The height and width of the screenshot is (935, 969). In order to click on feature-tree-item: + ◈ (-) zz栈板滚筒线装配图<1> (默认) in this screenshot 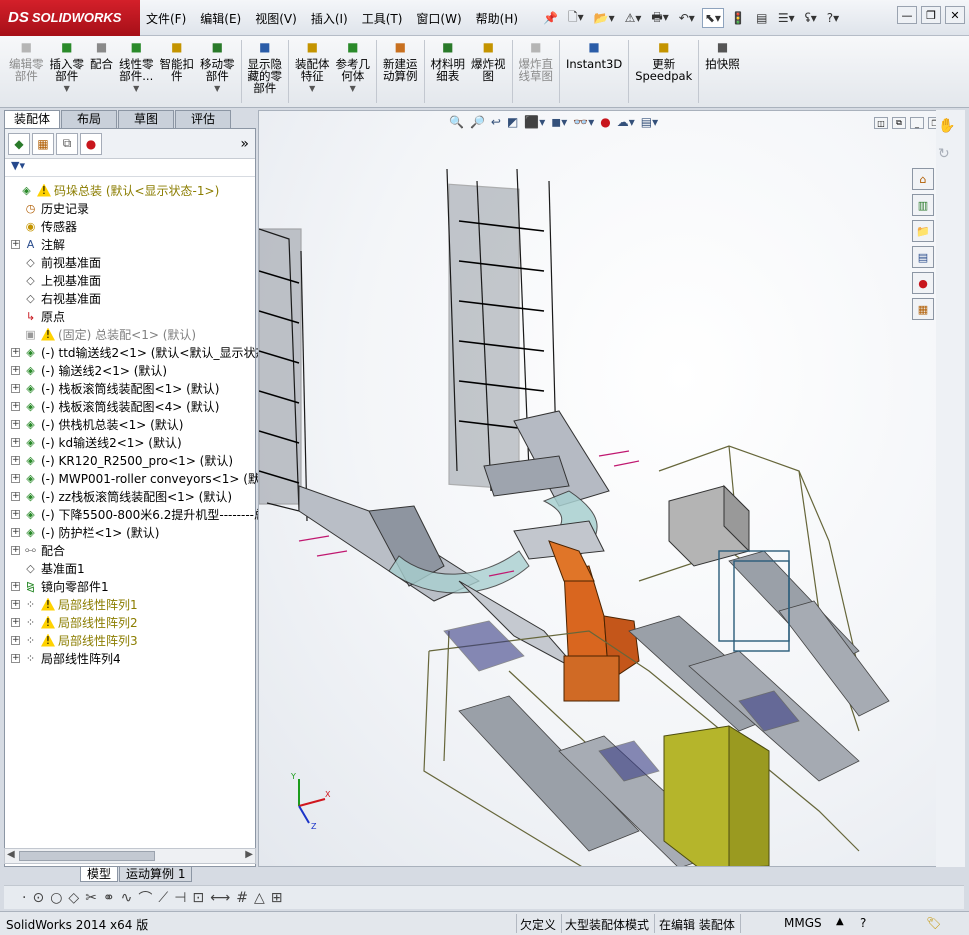, I will do `click(130, 496)`.